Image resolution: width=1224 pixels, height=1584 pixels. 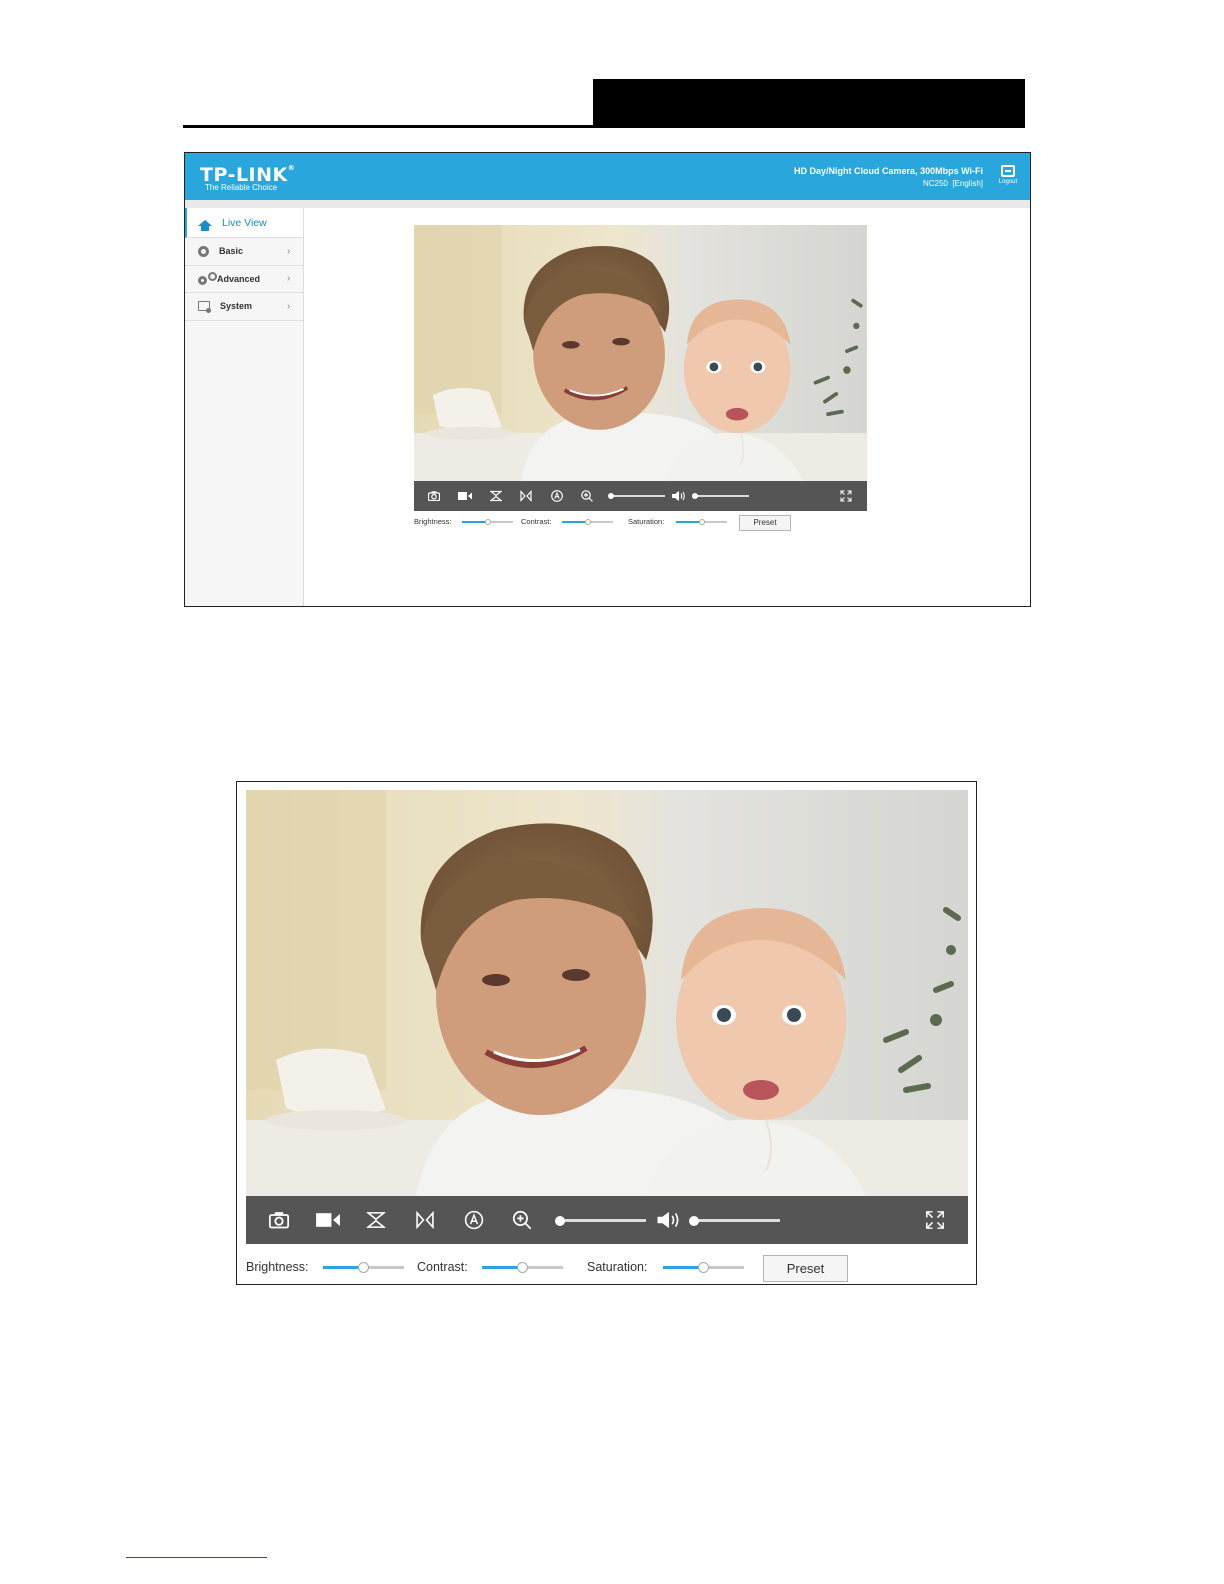 I want to click on header-divider, so click(x=607, y=204).